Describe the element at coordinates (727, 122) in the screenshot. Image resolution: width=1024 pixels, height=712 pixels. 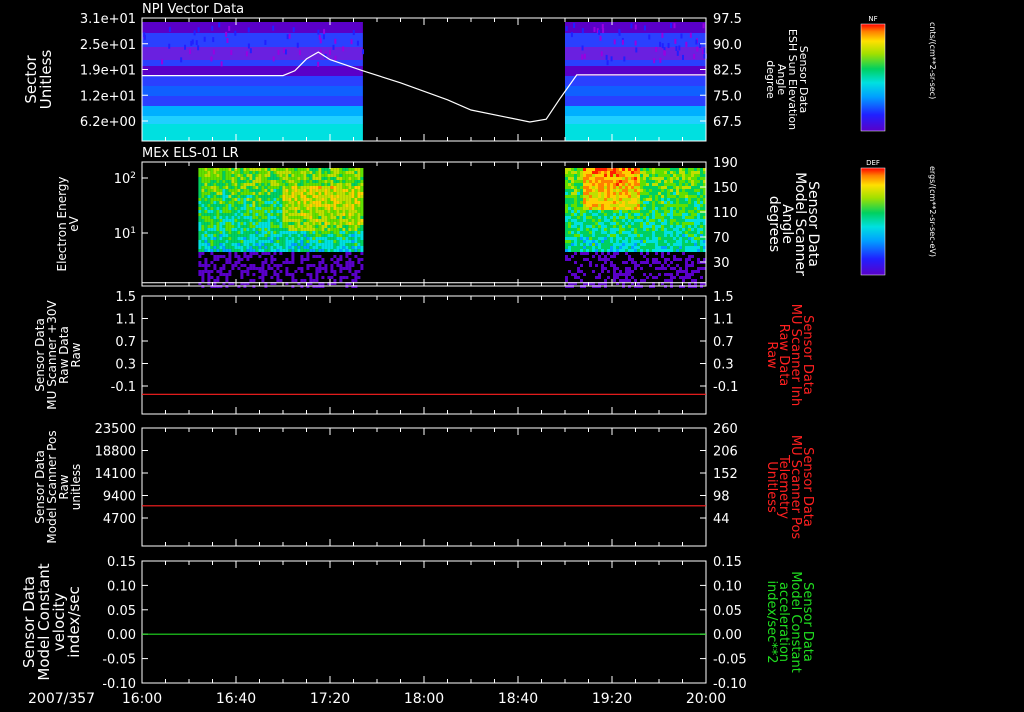
I see `right-tick-label: 67.5` at that location.